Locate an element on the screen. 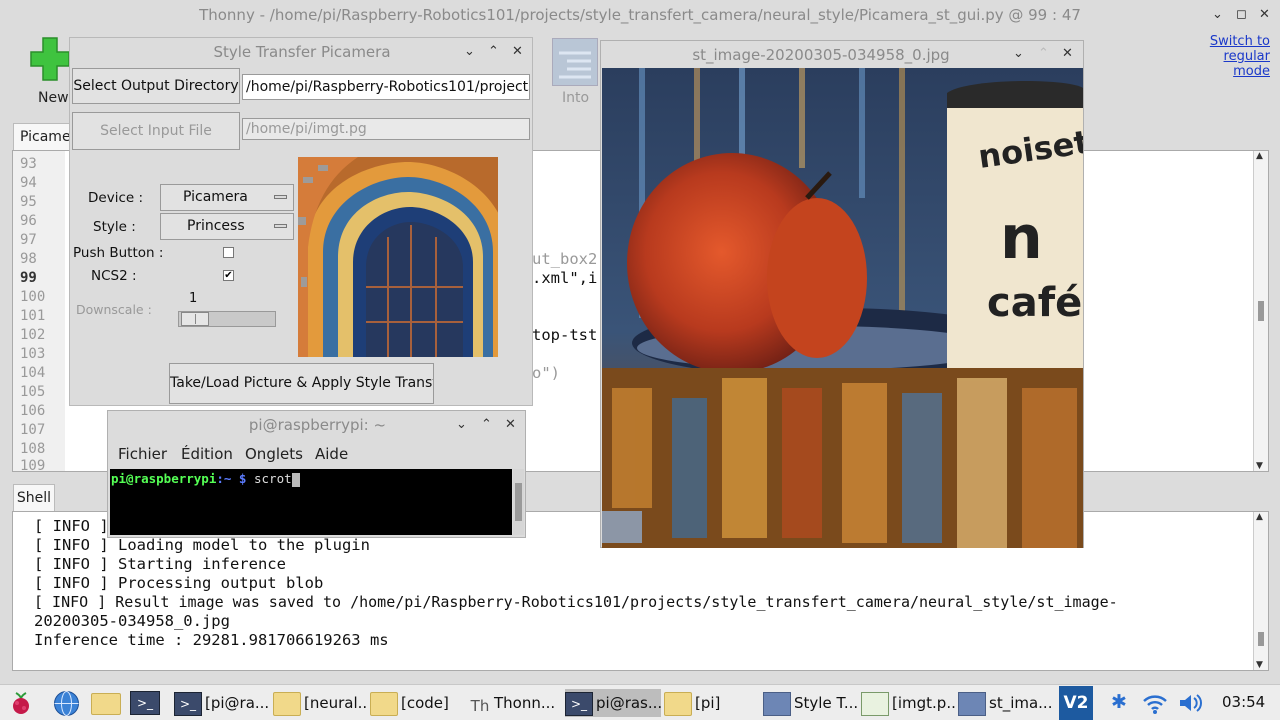  wifi-icon is located at coordinates (1155, 704).